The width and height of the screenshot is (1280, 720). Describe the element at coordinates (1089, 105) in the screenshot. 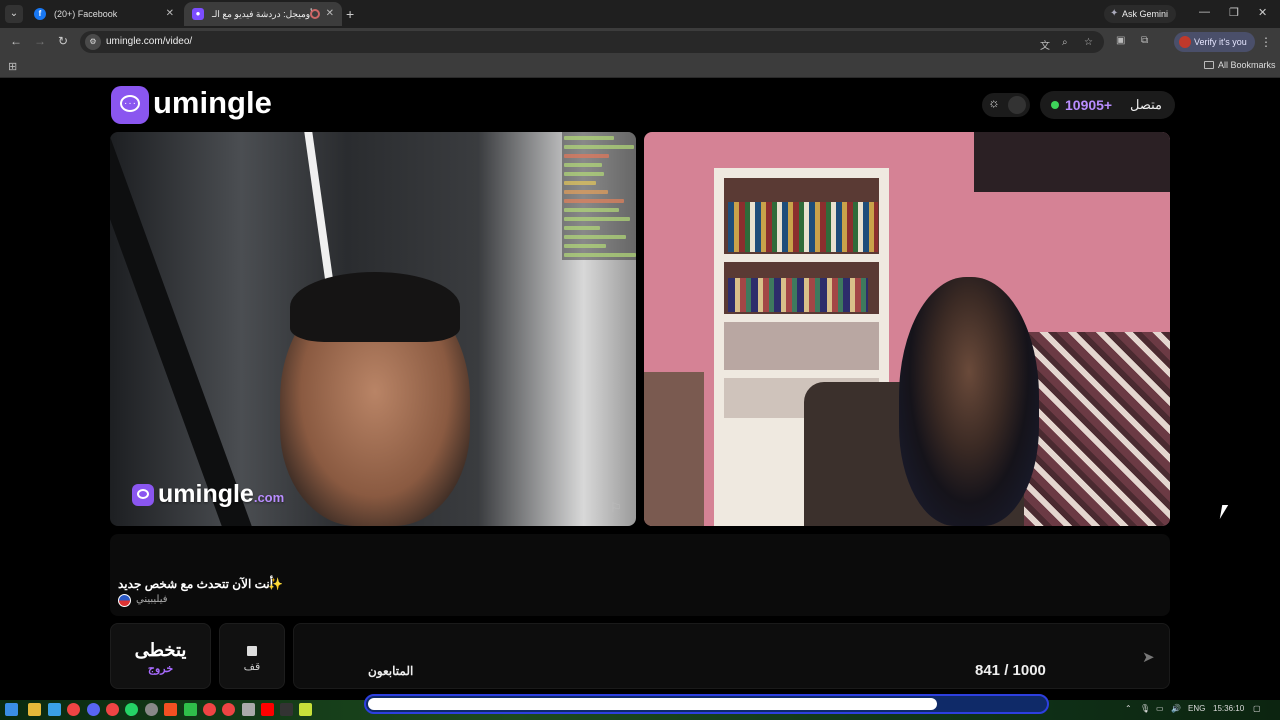

I see `online-count: 10905+` at that location.